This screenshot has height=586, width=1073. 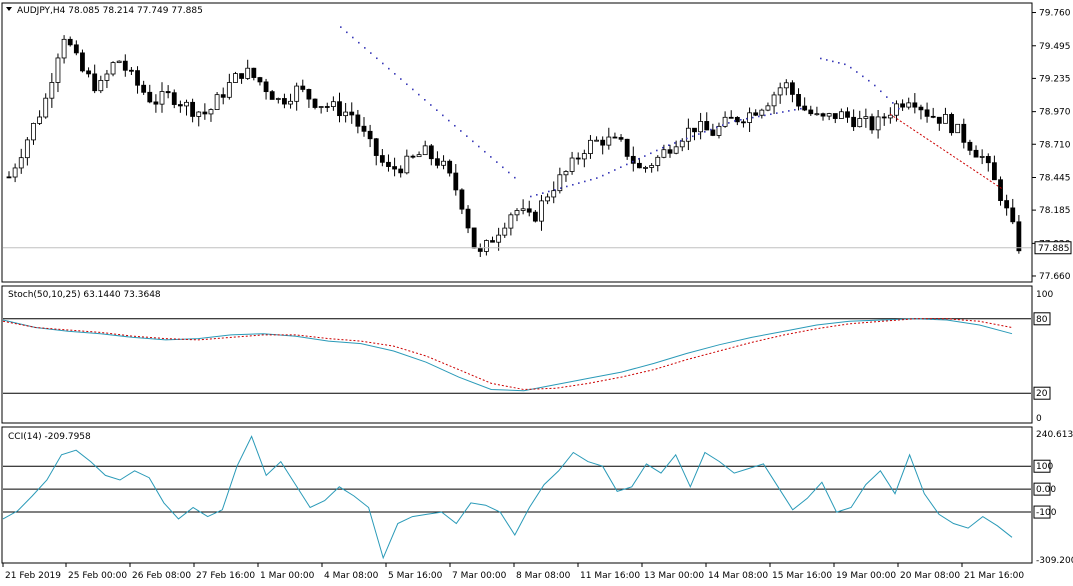 What do you see at coordinates (1055, 113) in the screenshot?
I see `price-tick-label: 78.970` at bounding box center [1055, 113].